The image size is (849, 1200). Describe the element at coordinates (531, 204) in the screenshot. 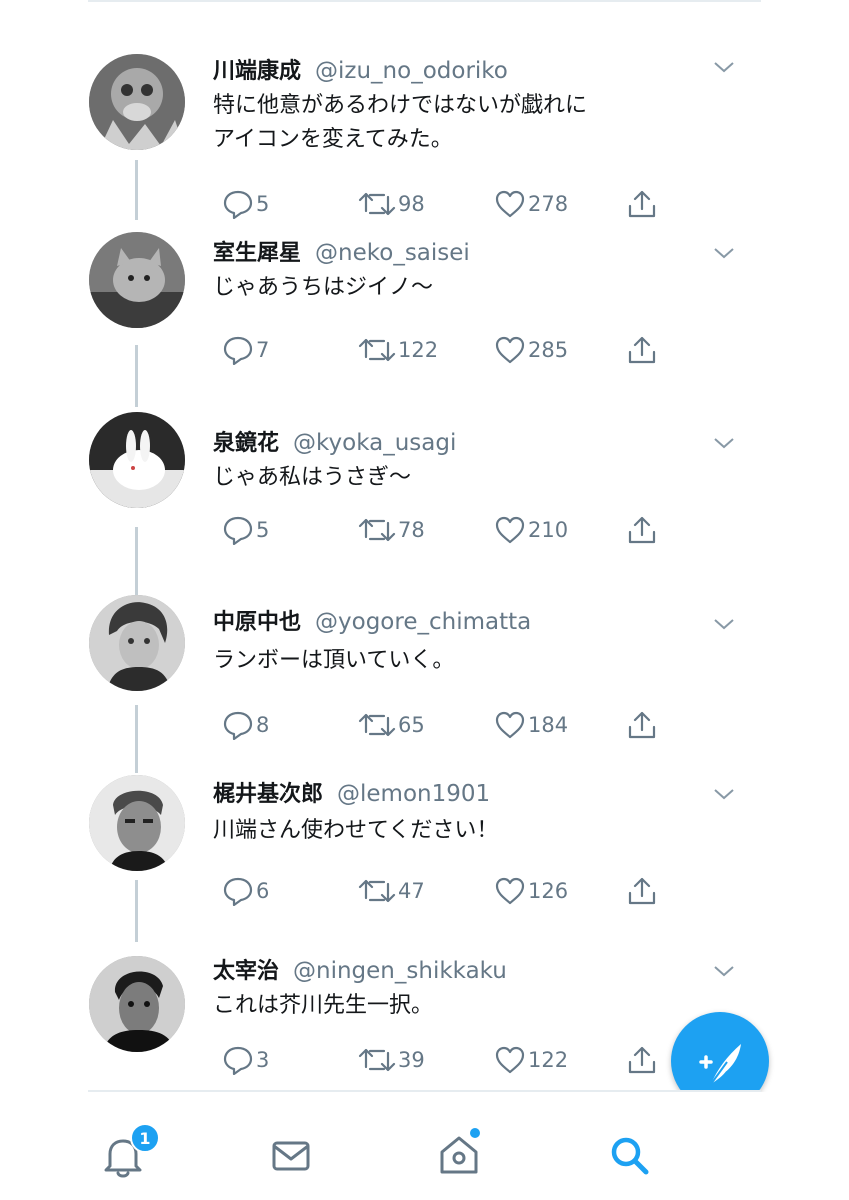

I see `like-button: 278` at that location.